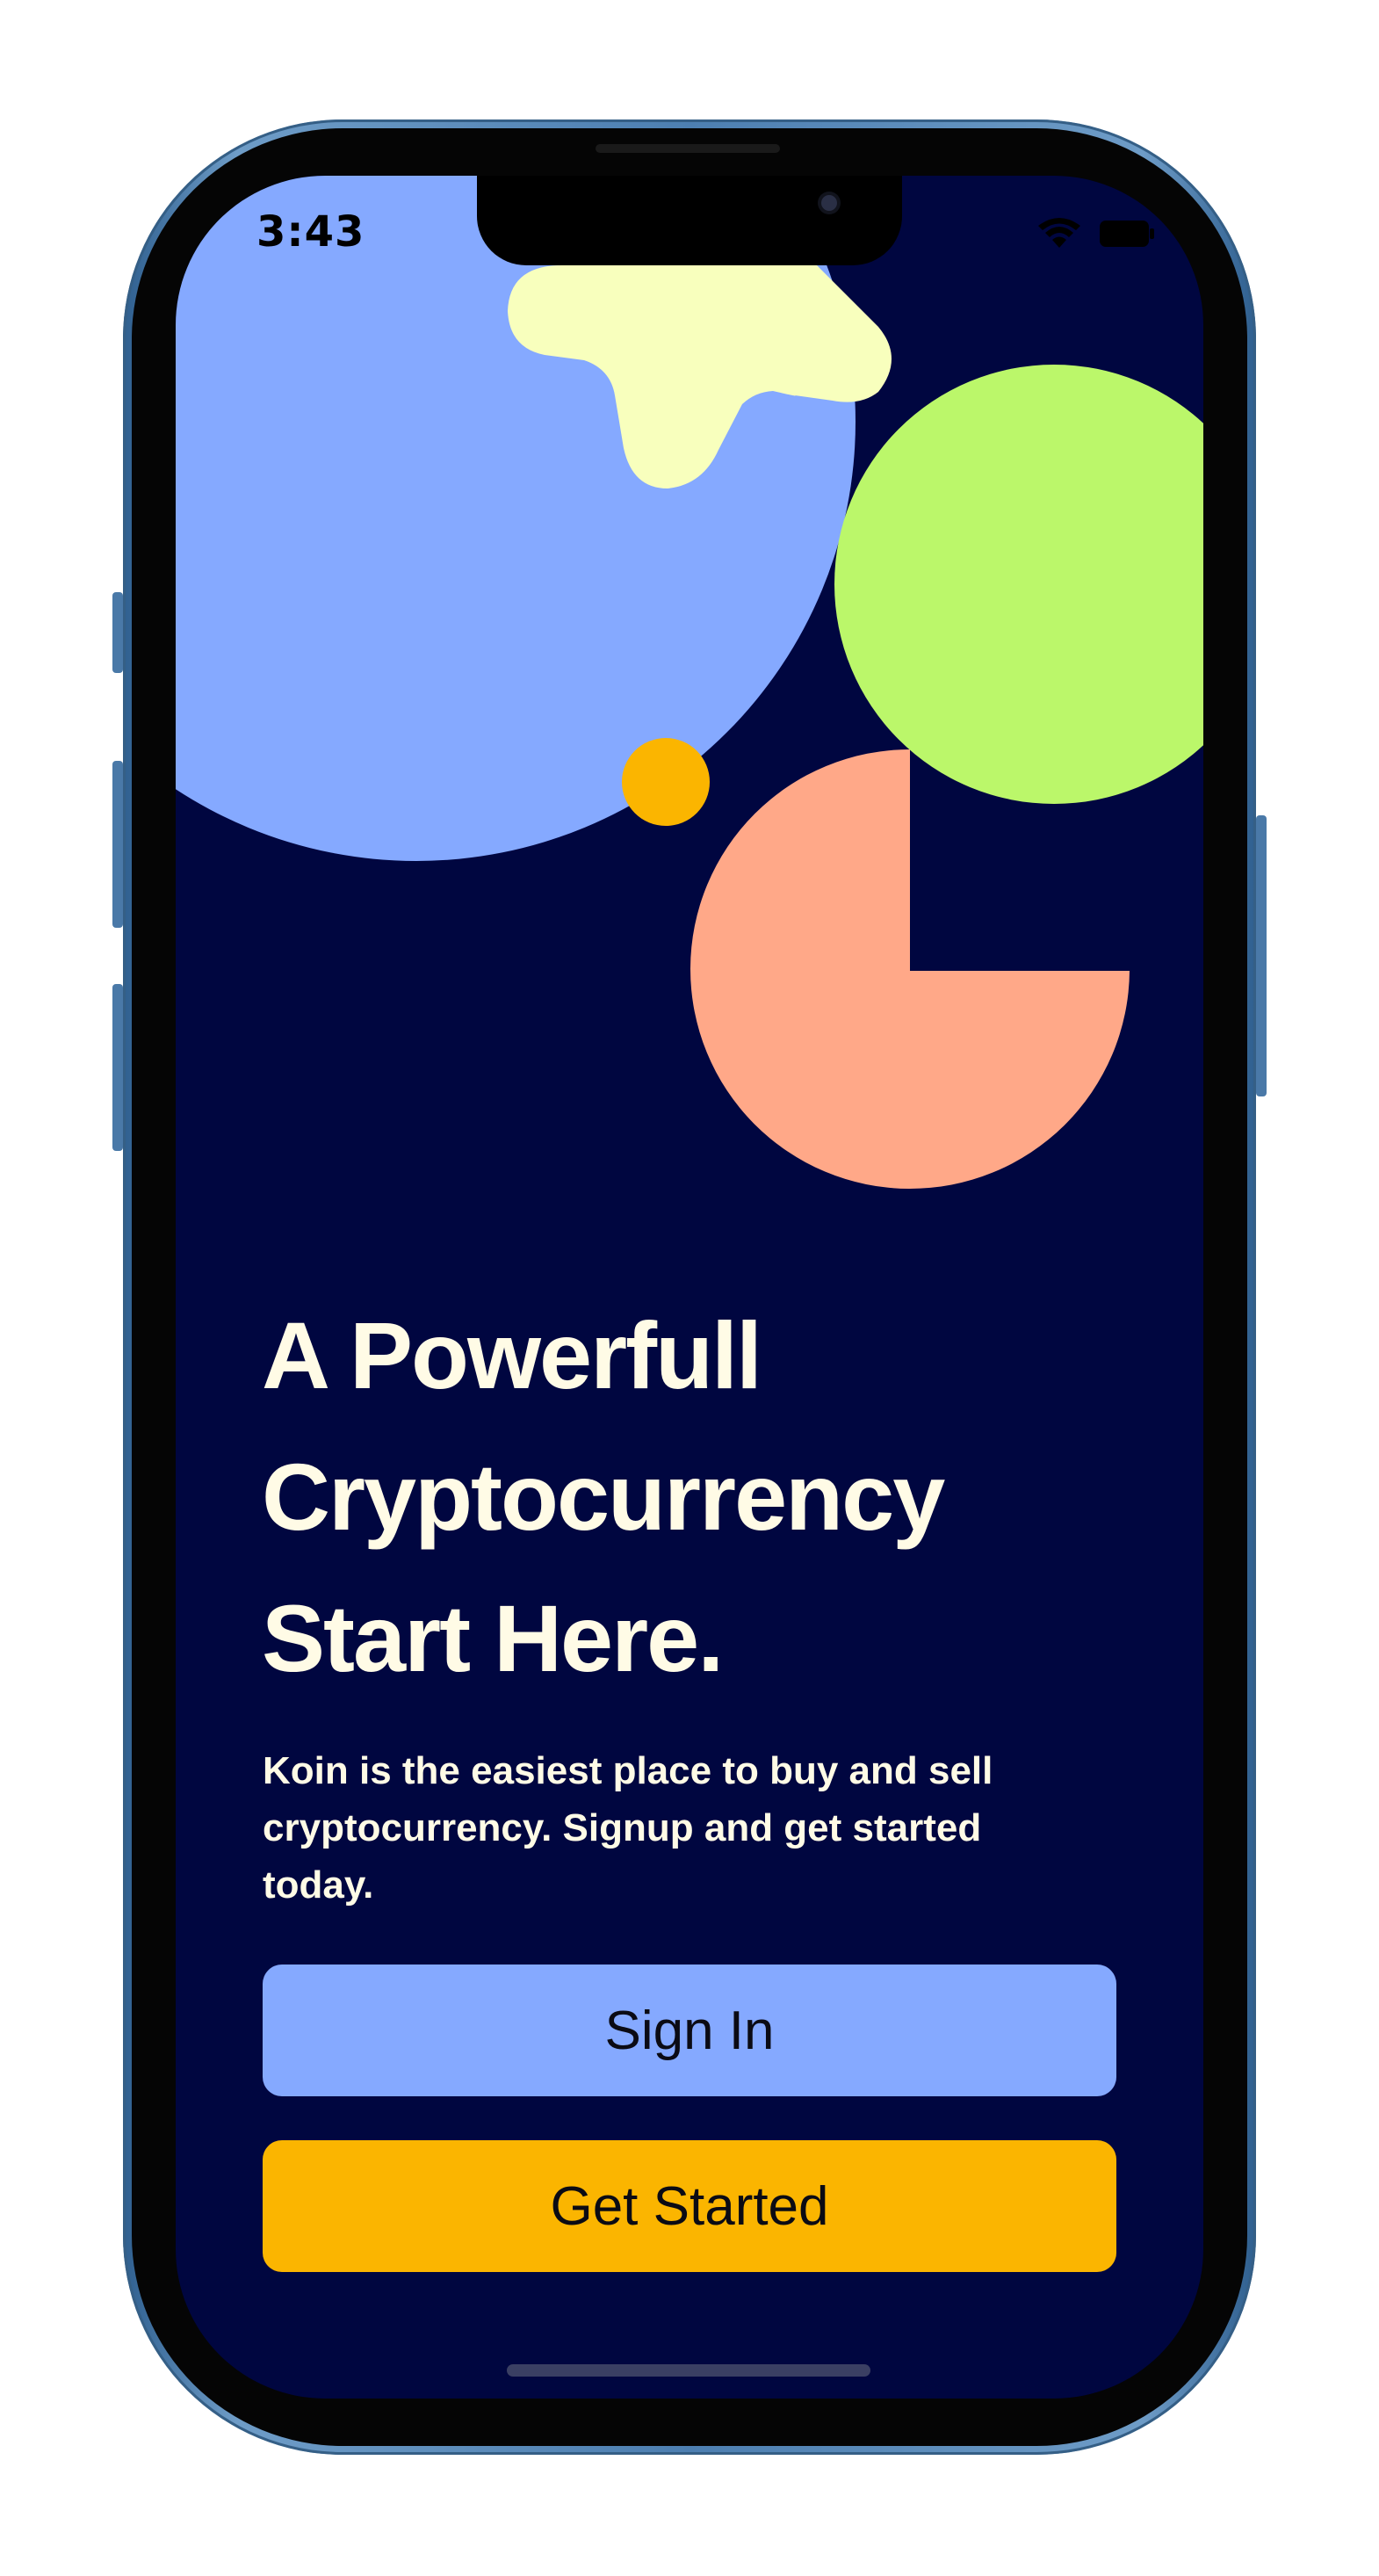  I want to click on sign-in-label: Sign In, so click(689, 2030).